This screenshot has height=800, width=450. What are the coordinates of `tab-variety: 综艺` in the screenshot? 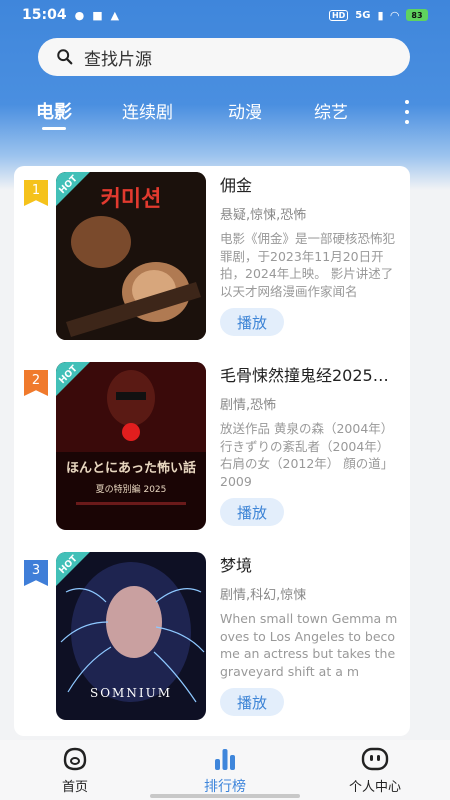 It's located at (331, 110).